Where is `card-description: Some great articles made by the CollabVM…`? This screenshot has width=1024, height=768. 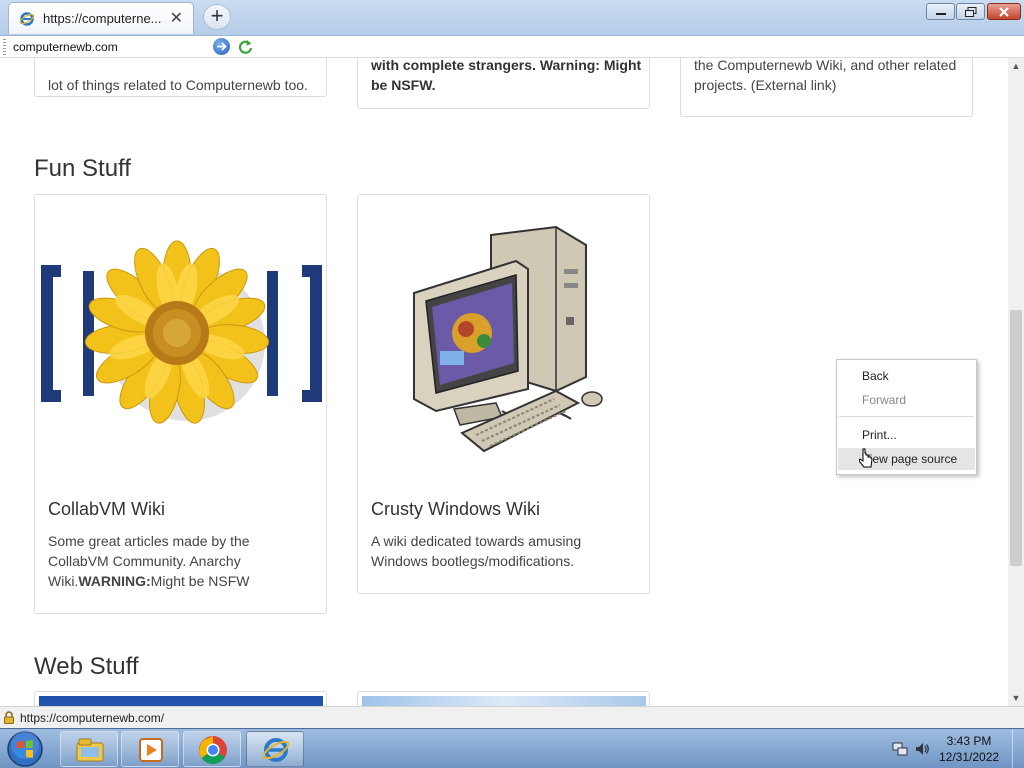
card-description: Some great articles made by the CollabVM… is located at coordinates (178, 561).